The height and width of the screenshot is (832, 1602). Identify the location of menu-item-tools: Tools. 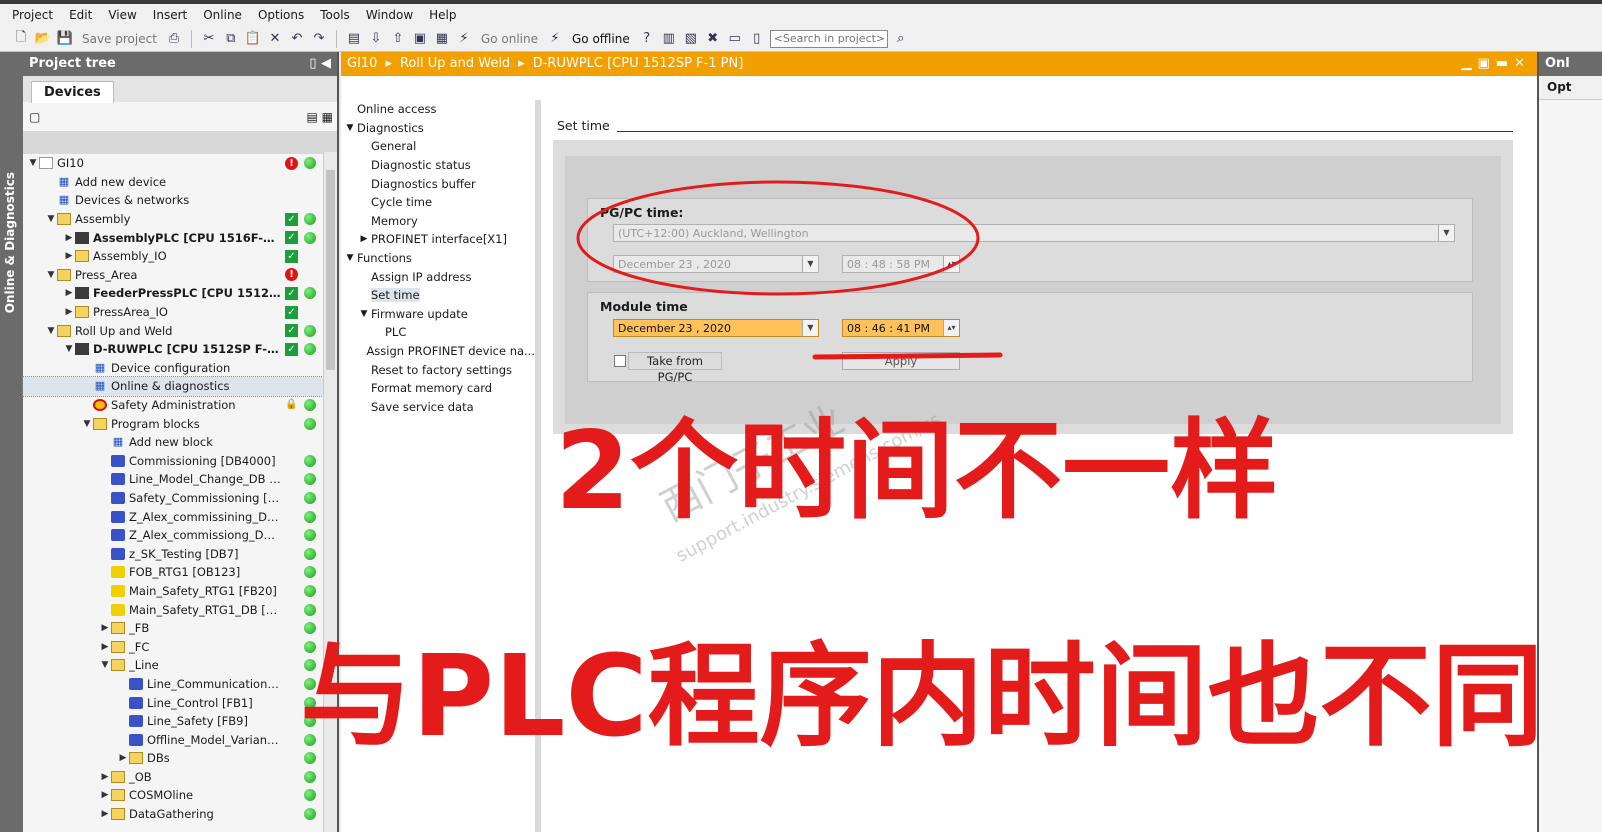
(335, 15).